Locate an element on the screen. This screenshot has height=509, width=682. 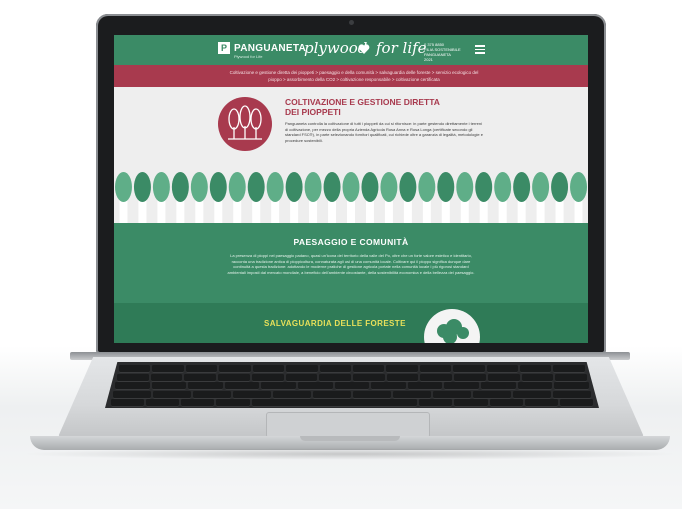
brand-tagline: Plywood for Life is located at coordinates (248, 56).